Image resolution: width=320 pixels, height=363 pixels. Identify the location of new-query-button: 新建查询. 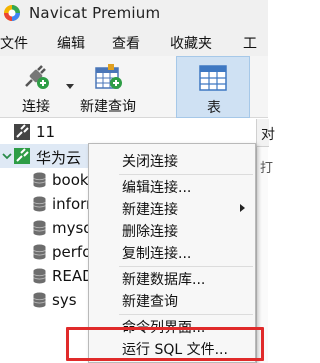
(111, 87).